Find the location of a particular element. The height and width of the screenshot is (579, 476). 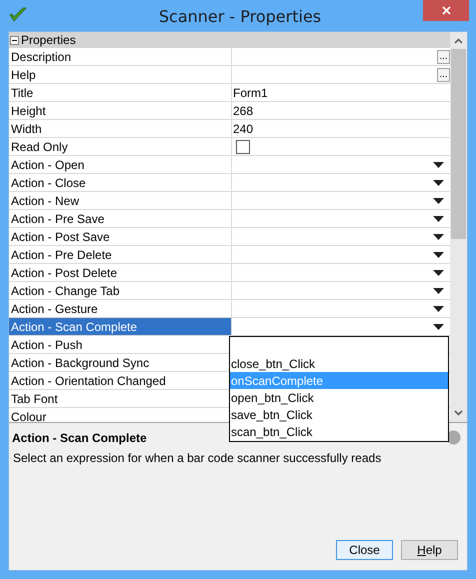

window-title: Scanner - Properties is located at coordinates (240, 16).